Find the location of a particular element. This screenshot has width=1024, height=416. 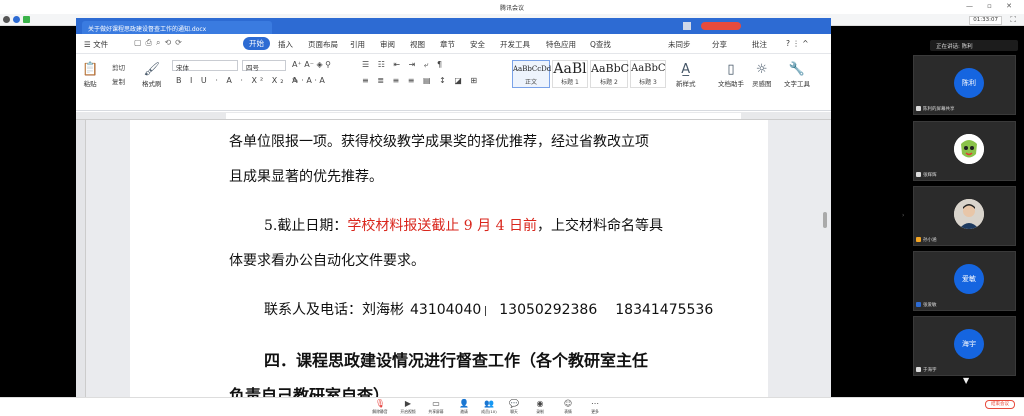

contact-phone-2: 13050292386 is located at coordinates (548, 310).